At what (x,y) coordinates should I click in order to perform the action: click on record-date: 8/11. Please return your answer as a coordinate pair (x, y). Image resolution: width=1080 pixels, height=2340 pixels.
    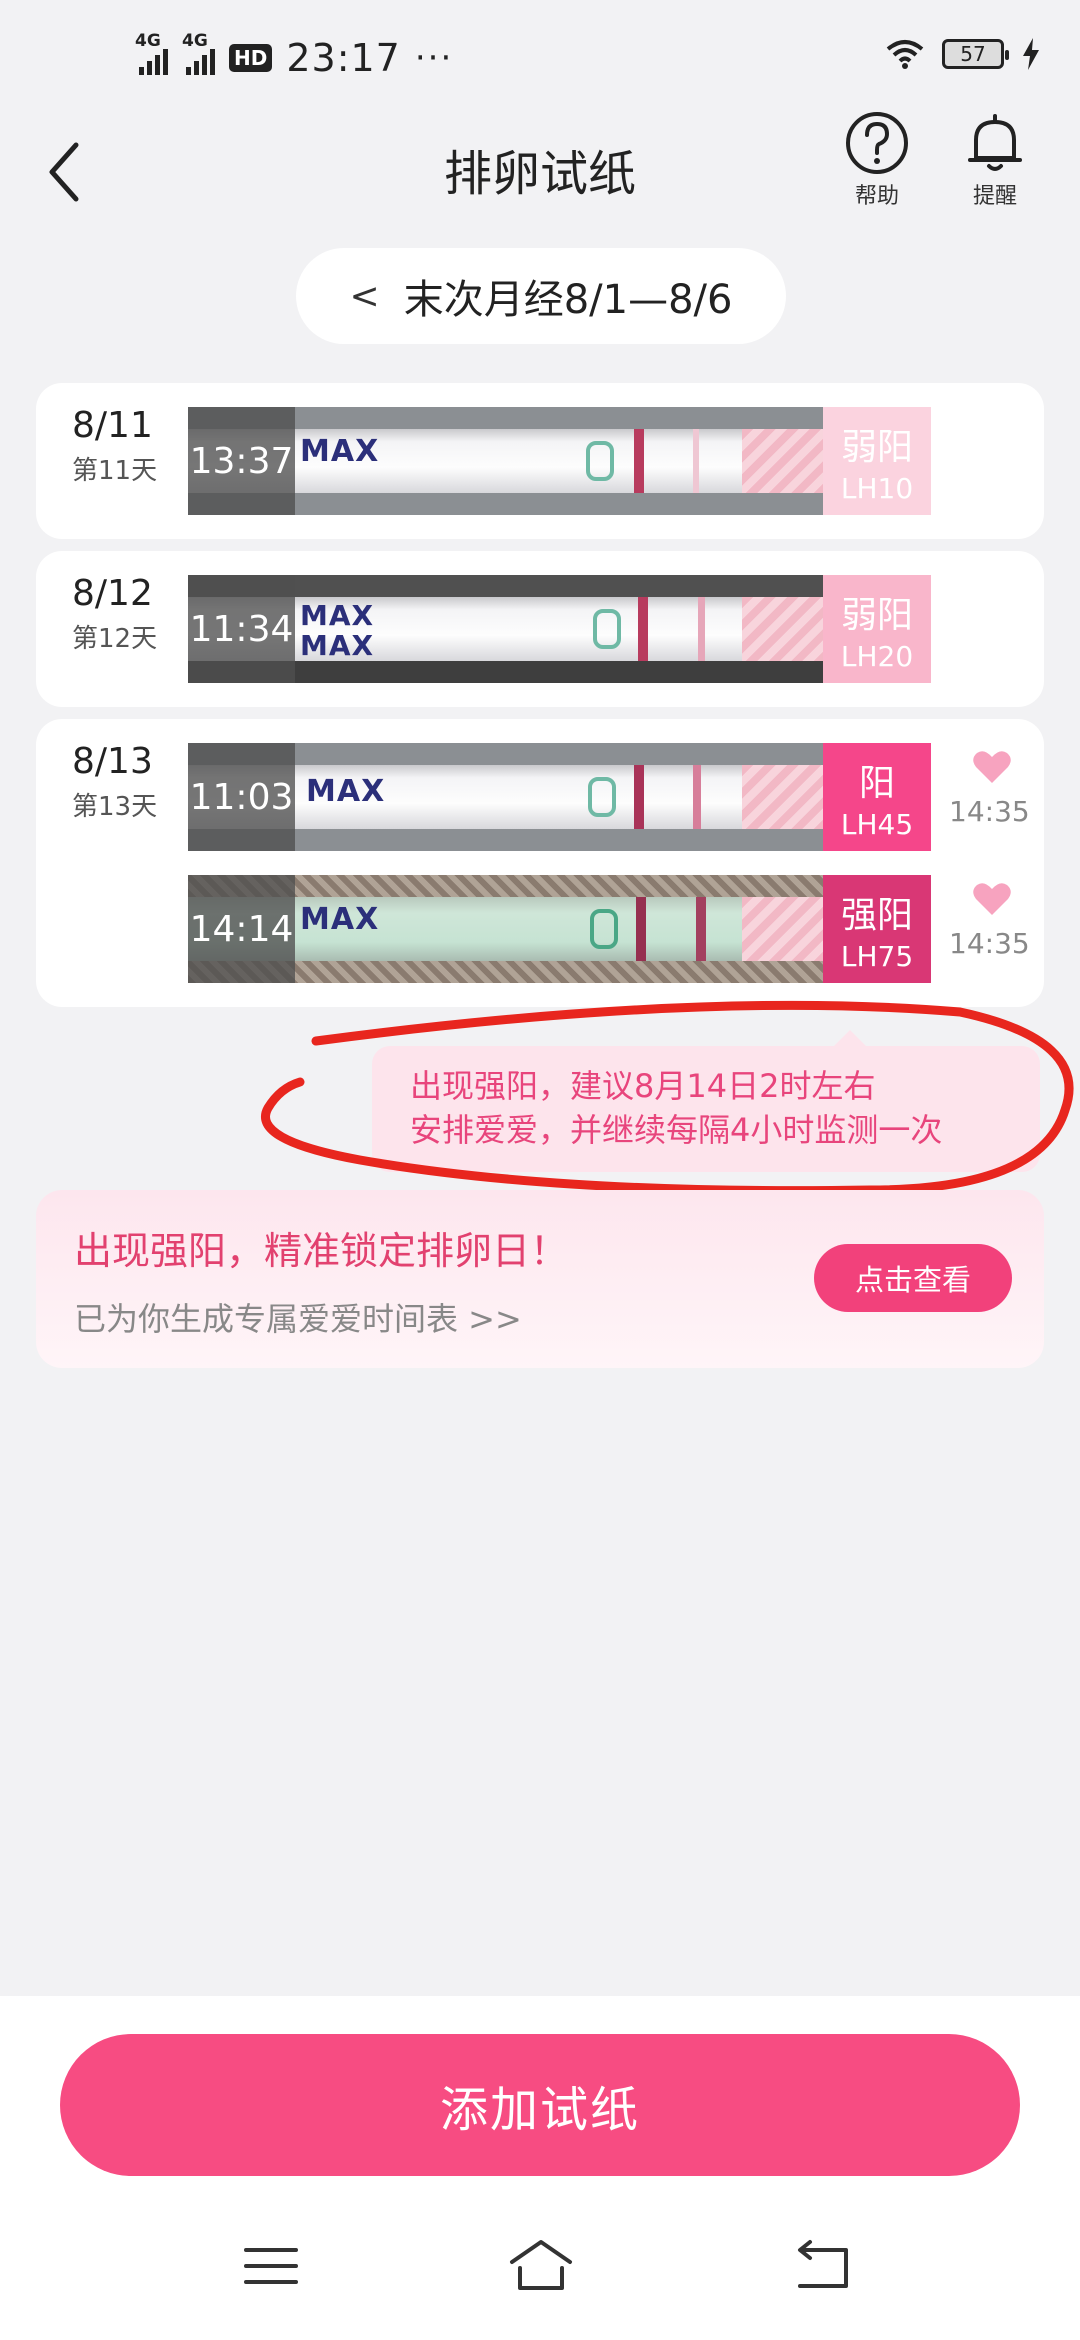
    Looking at the image, I should click on (112, 425).